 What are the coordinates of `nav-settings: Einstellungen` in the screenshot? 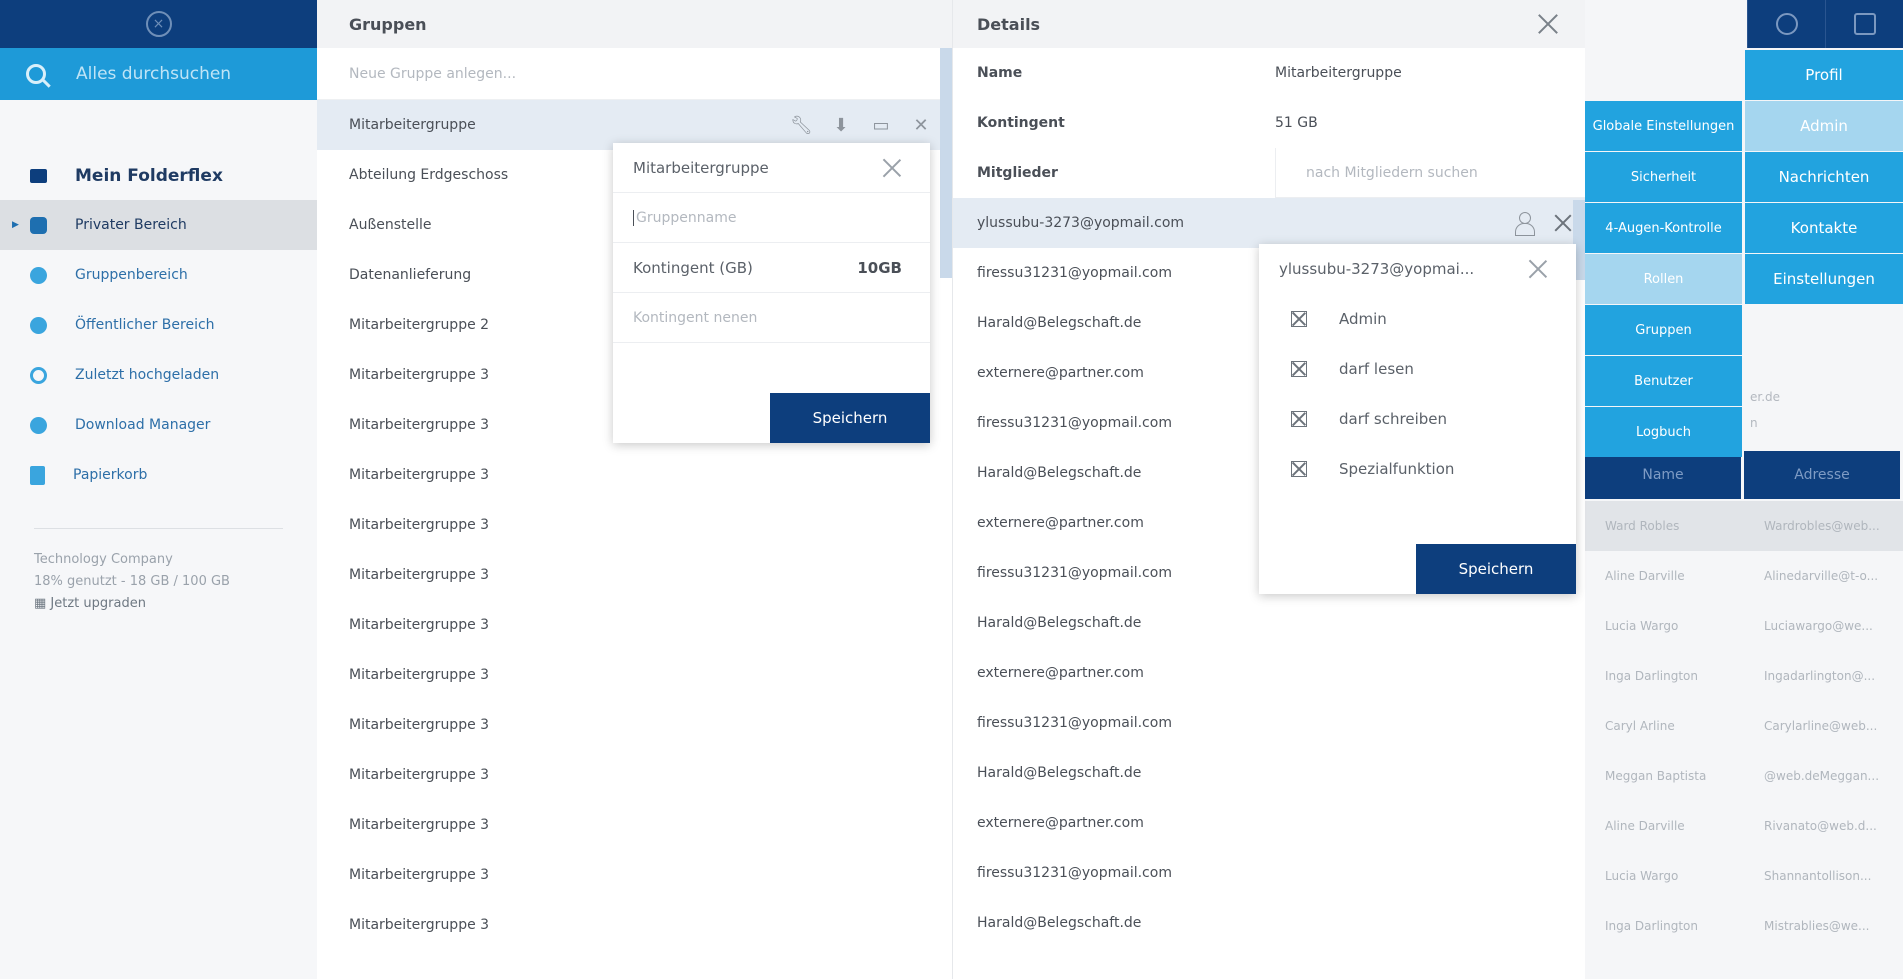 It's located at (1824, 279).